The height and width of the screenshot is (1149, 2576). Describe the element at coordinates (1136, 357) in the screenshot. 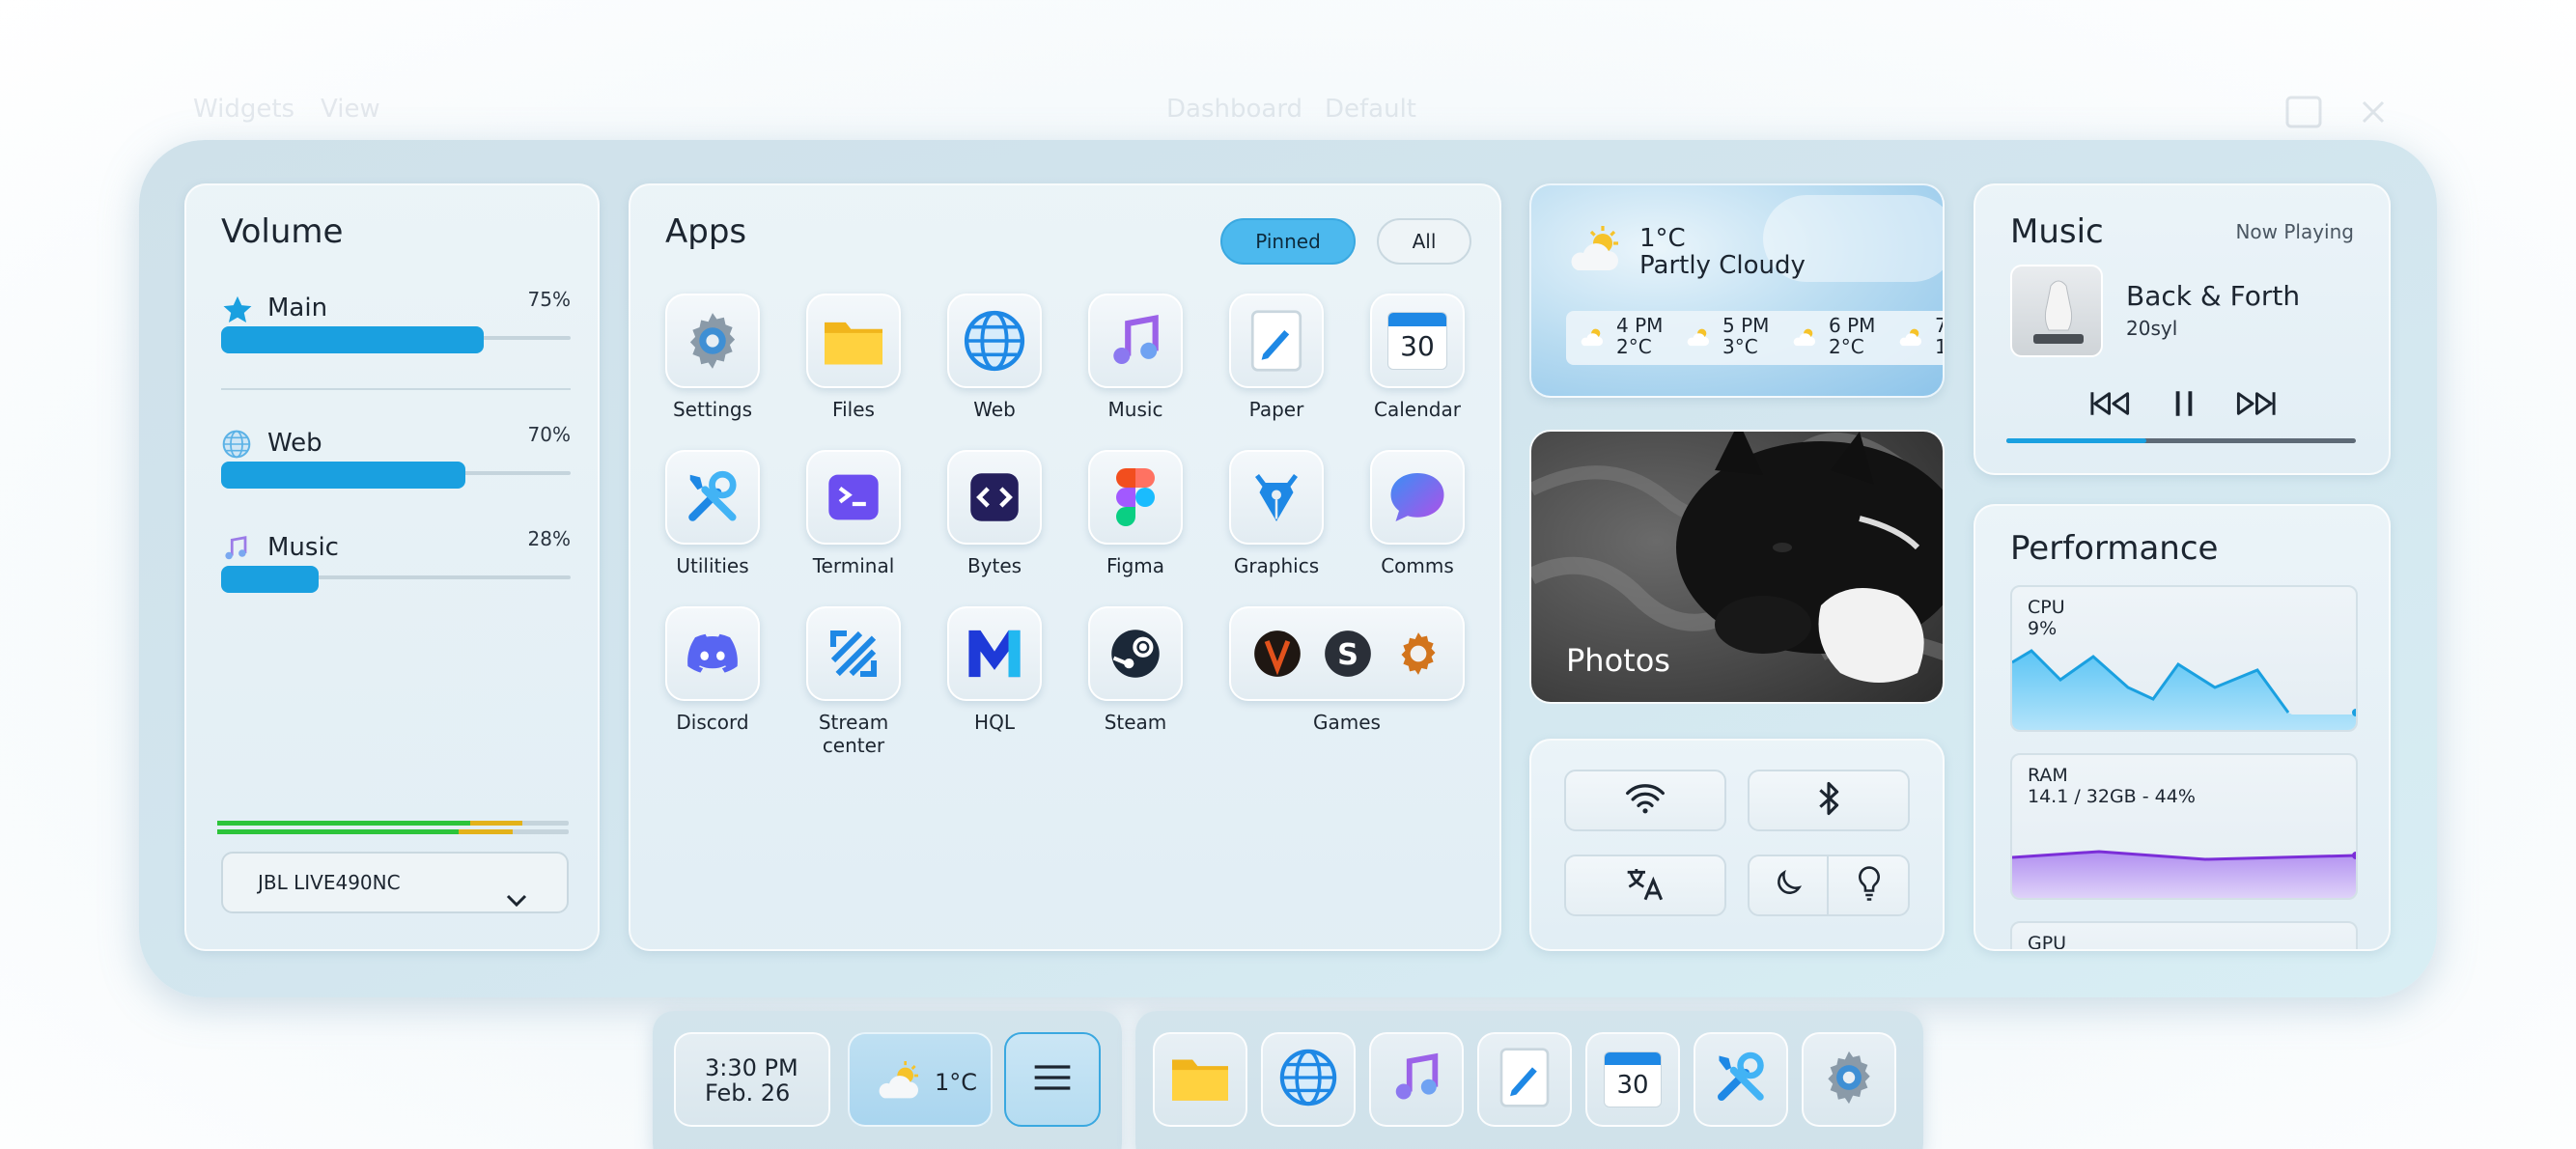

I see `app-music: Music` at that location.